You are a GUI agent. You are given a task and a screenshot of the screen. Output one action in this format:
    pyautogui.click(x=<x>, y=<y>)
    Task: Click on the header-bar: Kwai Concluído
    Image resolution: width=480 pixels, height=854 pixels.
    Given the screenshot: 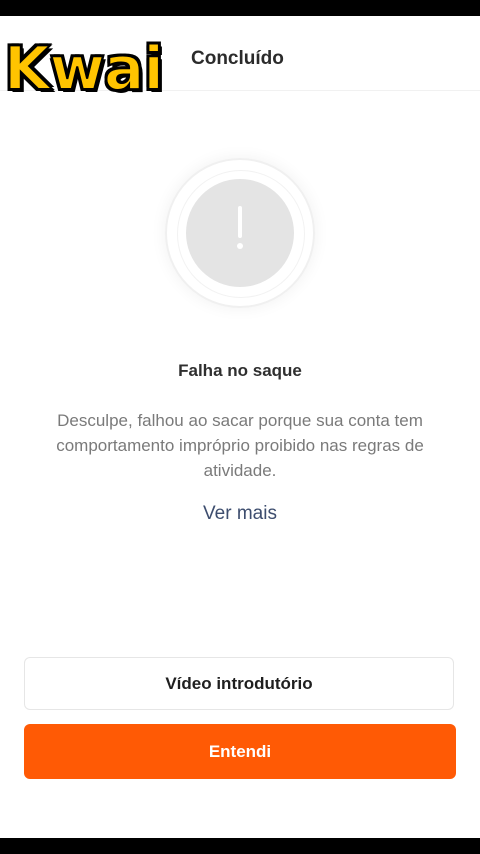 What is the action you would take?
    pyautogui.click(x=240, y=60)
    